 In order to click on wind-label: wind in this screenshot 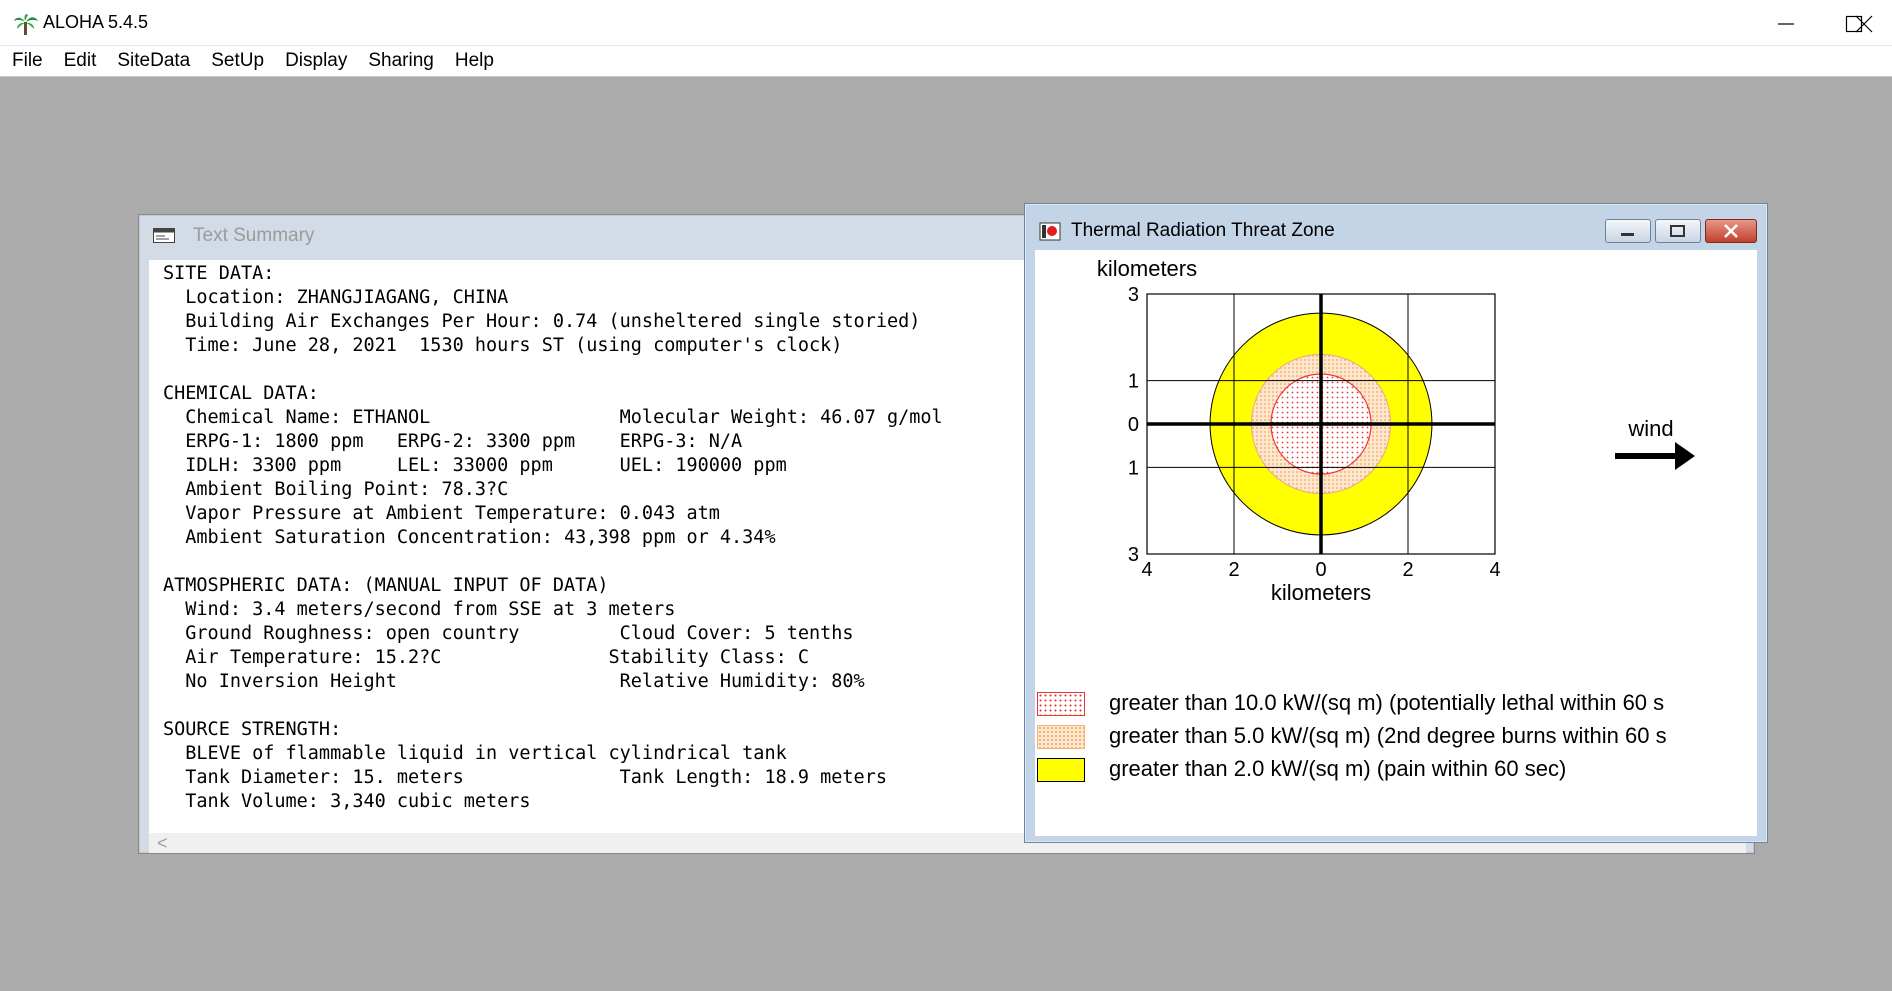, I will do `click(1650, 428)`.